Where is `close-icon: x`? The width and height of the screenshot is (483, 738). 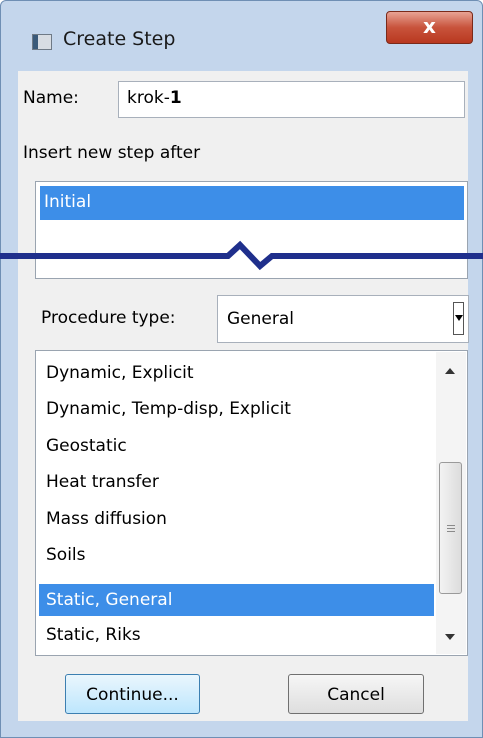
close-icon: x is located at coordinates (429, 26).